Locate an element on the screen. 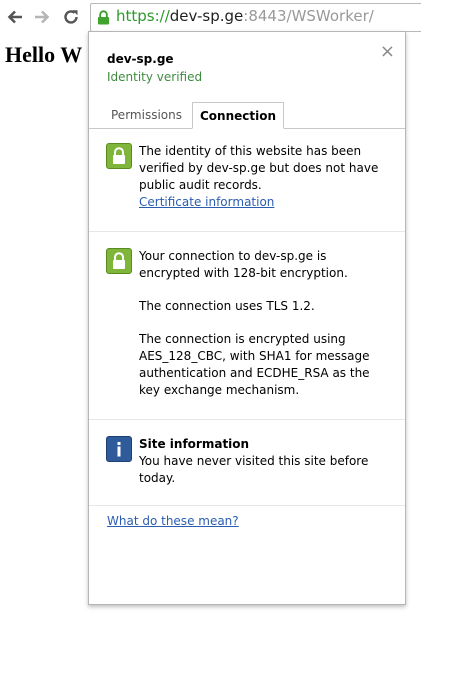 Image resolution: width=460 pixels, height=680 pixels. tab-permissions: Permissions is located at coordinates (146, 115).